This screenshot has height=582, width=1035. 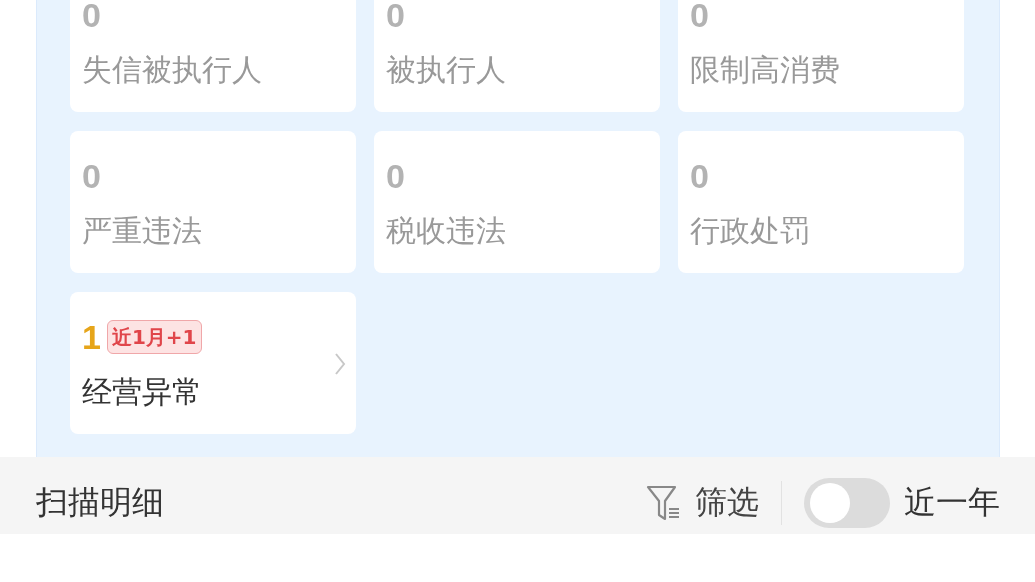 I want to click on risk-label: 限制高消费, so click(x=765, y=70).